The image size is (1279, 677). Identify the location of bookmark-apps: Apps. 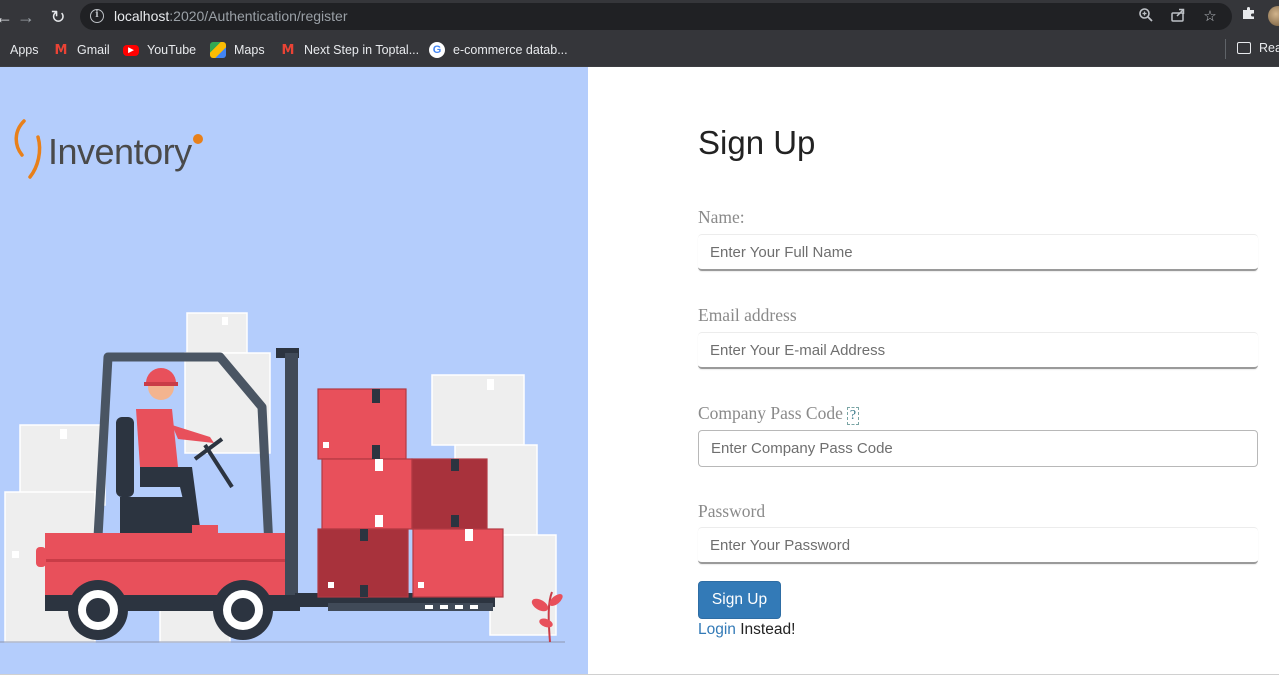
(24, 50).